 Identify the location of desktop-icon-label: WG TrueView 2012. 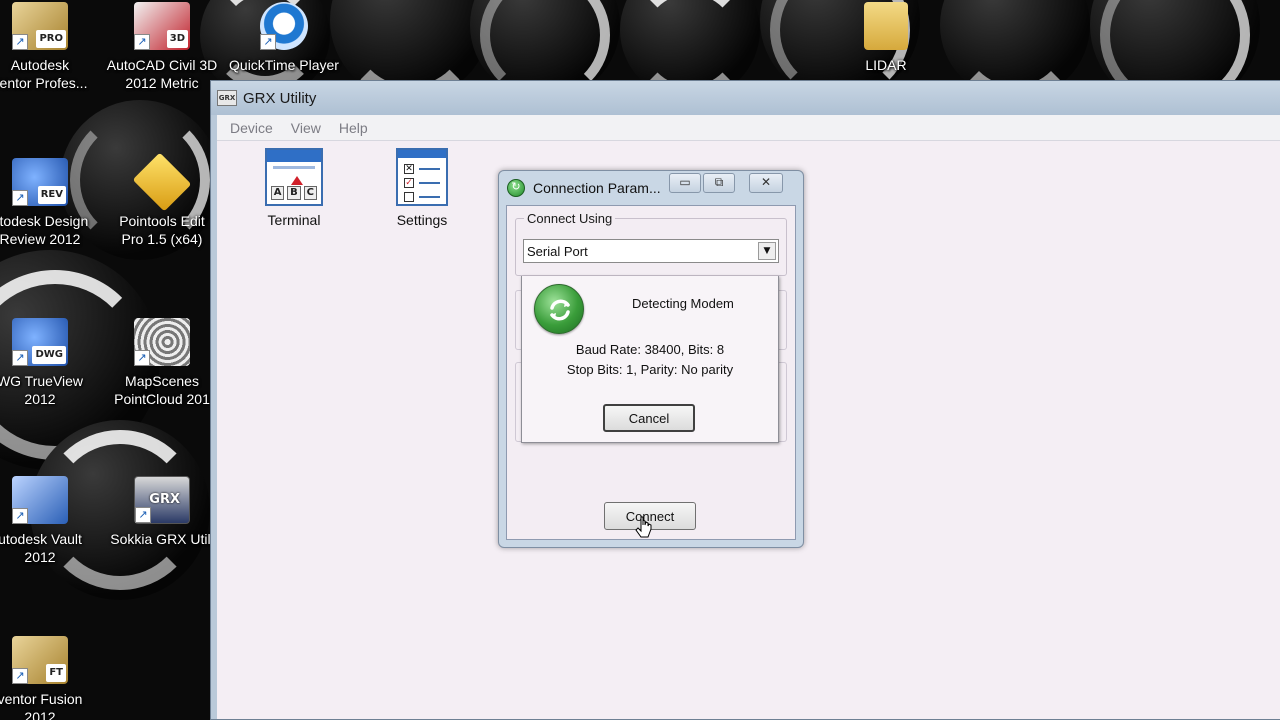
(42, 390).